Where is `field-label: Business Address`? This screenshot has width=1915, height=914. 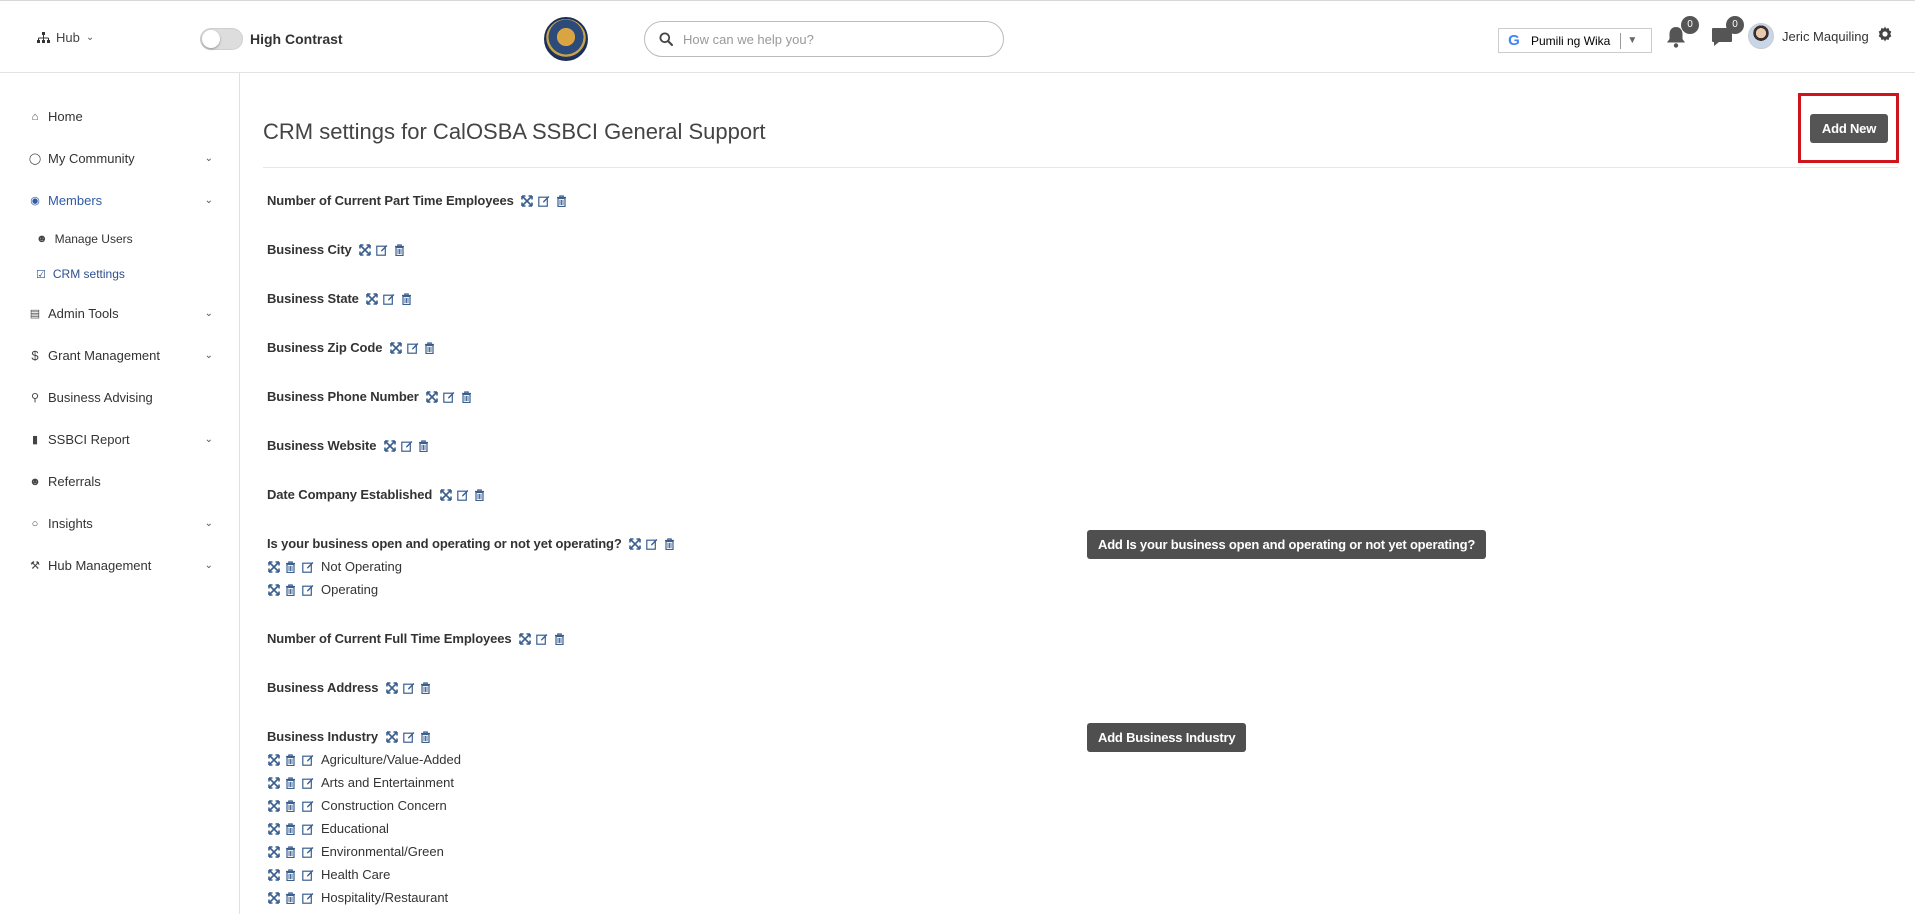 field-label: Business Address is located at coordinates (323, 687).